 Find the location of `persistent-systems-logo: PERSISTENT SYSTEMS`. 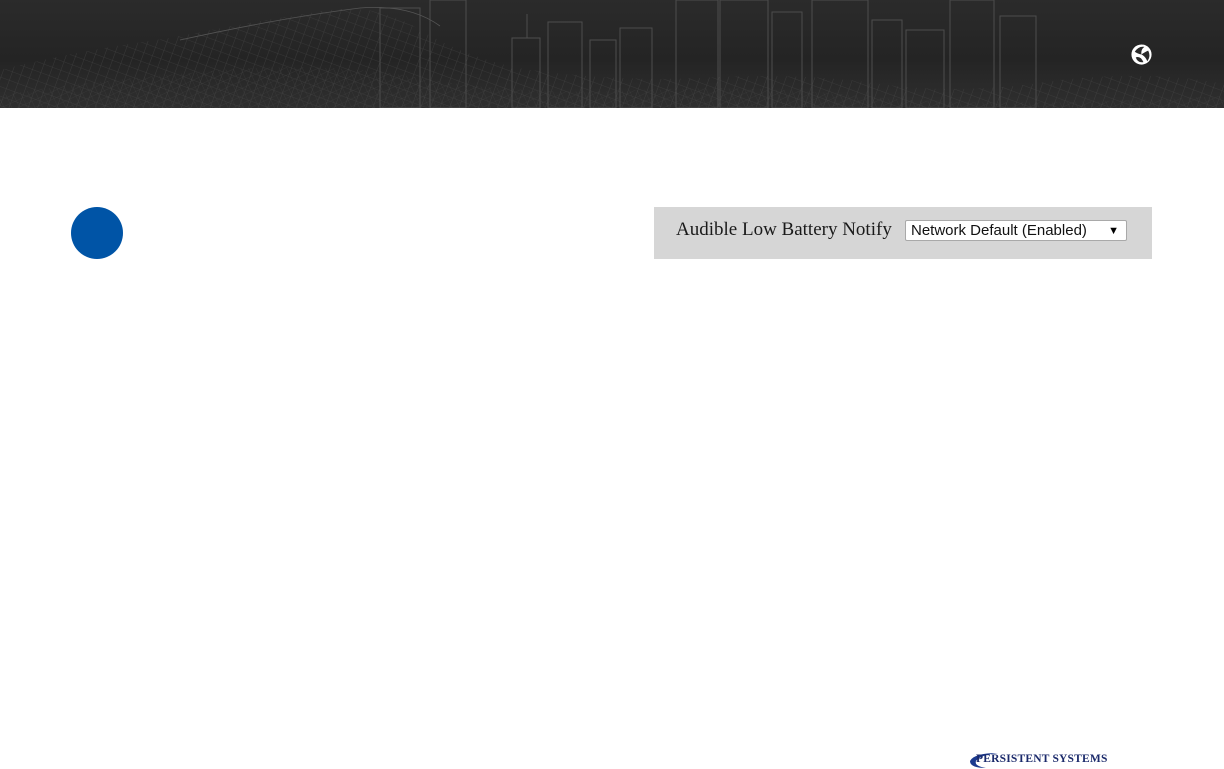

persistent-systems-logo: PERSISTENT SYSTEMS is located at coordinates (1043, 759).